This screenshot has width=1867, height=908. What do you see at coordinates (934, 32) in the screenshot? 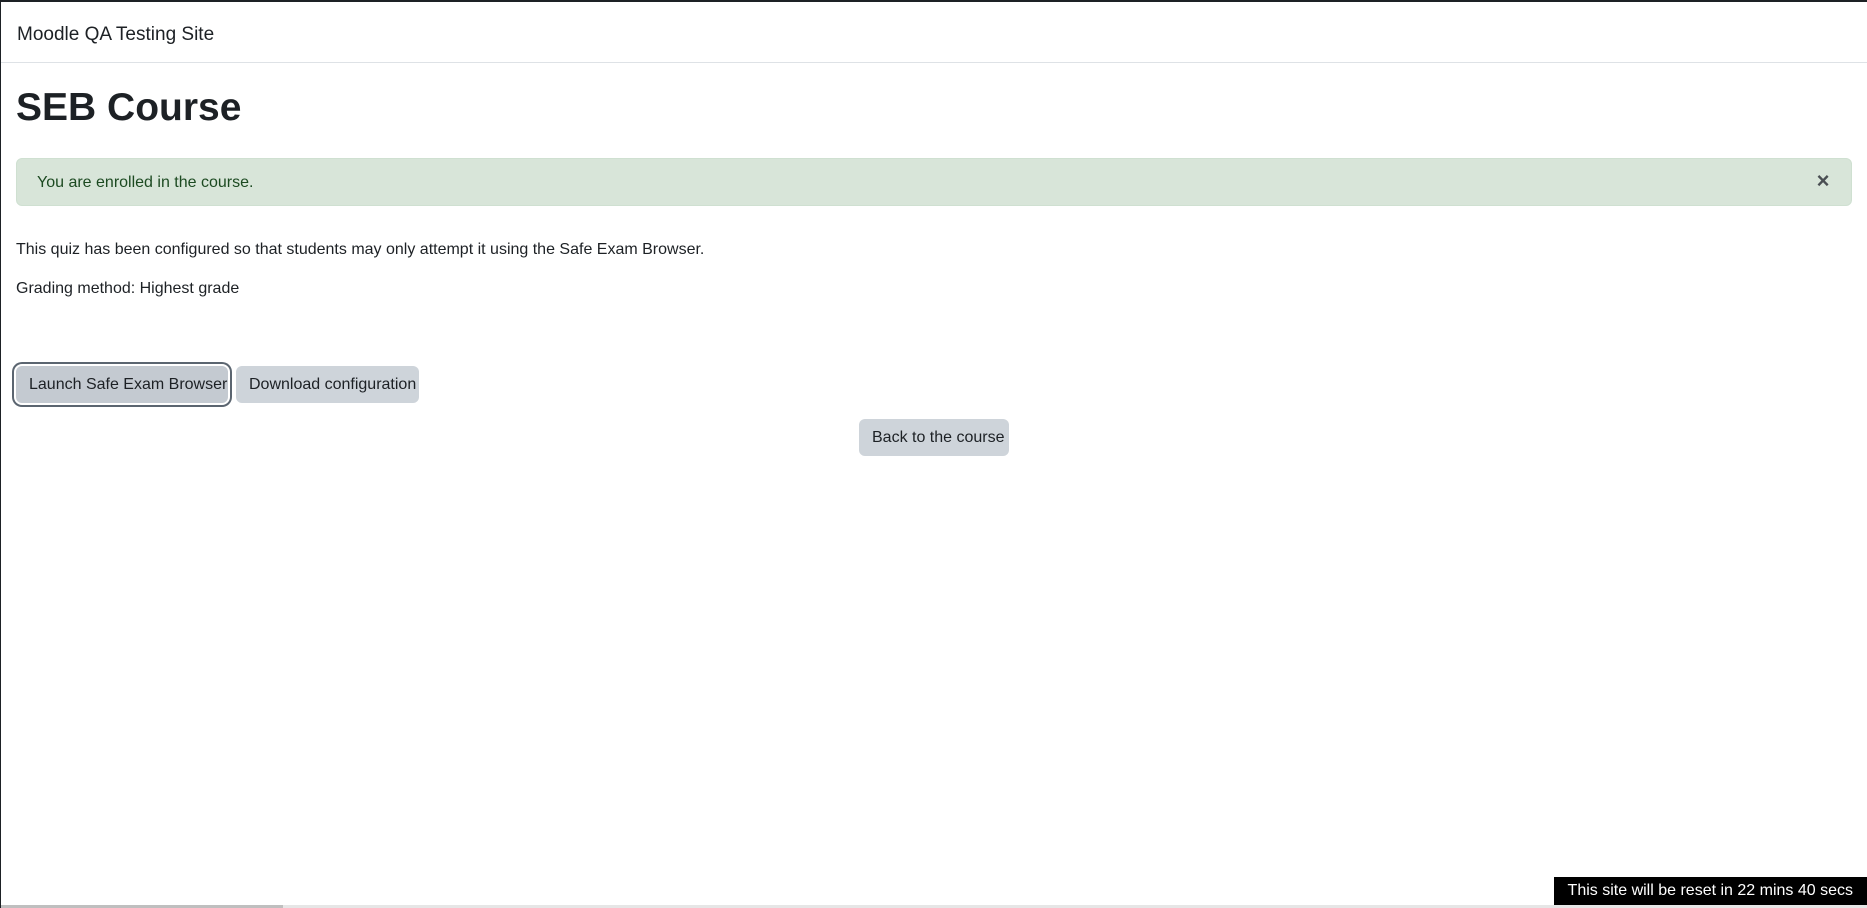
I see `top-navbar: Moodle QA Testing Site` at bounding box center [934, 32].